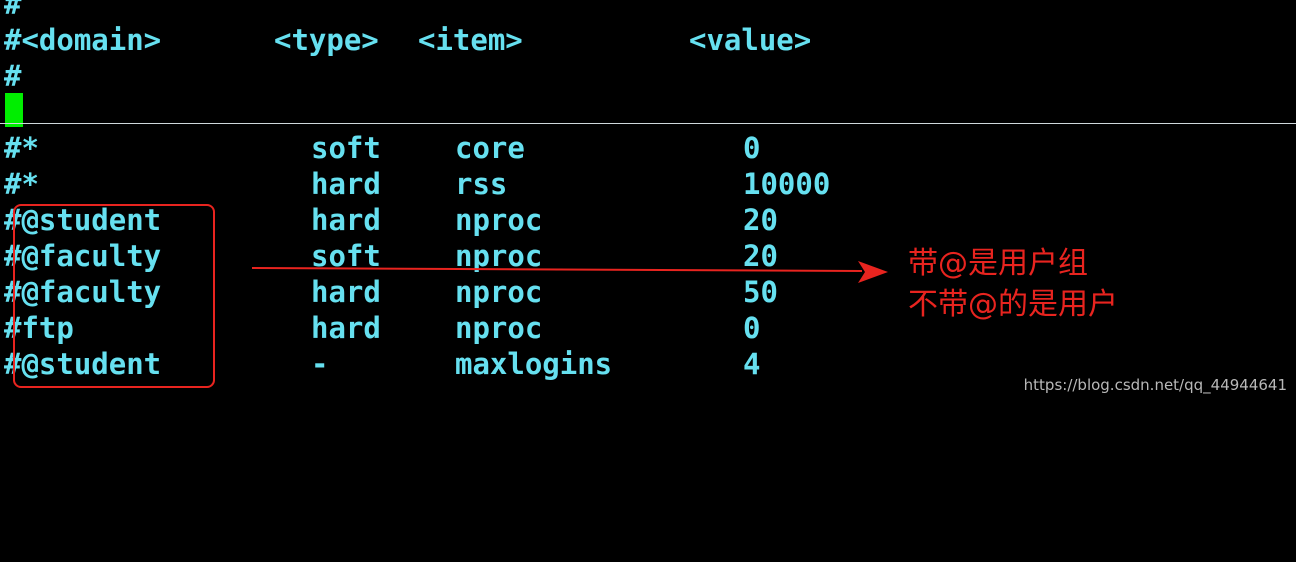 The height and width of the screenshot is (562, 1296). Describe the element at coordinates (998, 263) in the screenshot. I see `annotation-group-note: 带@是用户组` at that location.